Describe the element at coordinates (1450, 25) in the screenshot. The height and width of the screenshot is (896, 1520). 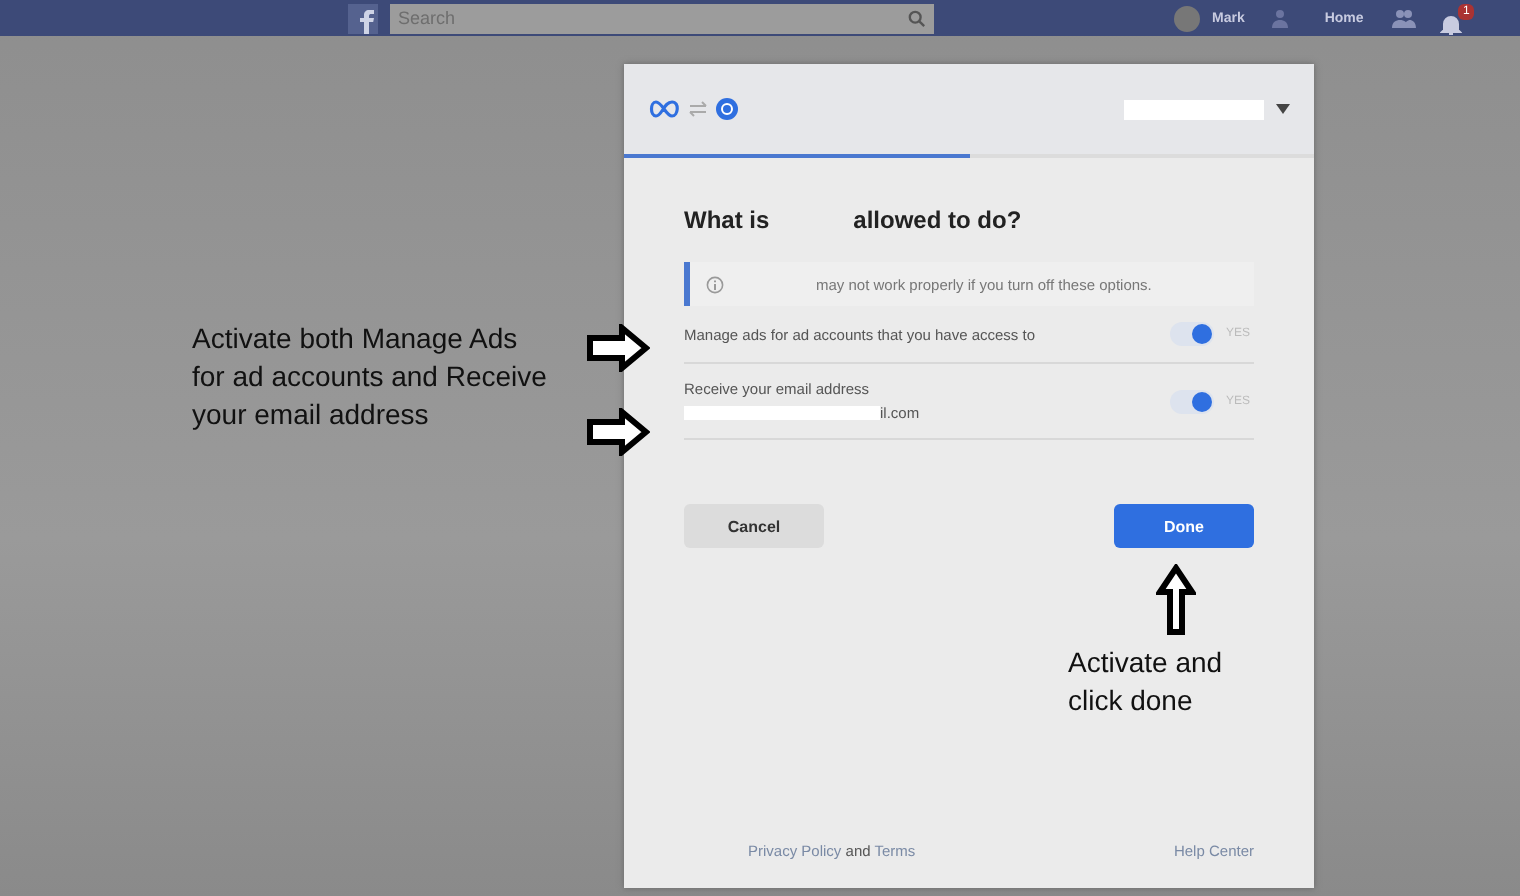
I see `bell-icon` at that location.